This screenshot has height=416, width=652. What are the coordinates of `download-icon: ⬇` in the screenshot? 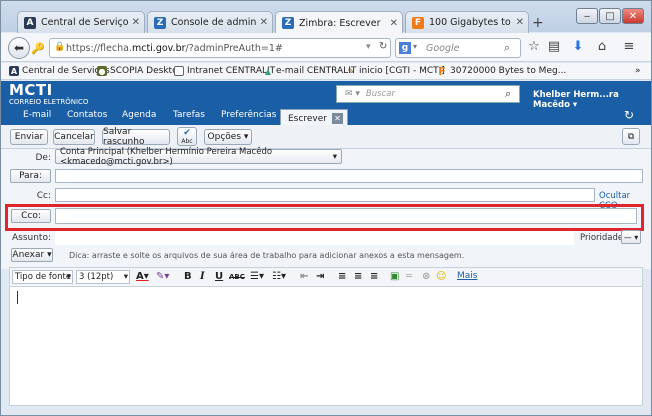 It's located at (578, 46).